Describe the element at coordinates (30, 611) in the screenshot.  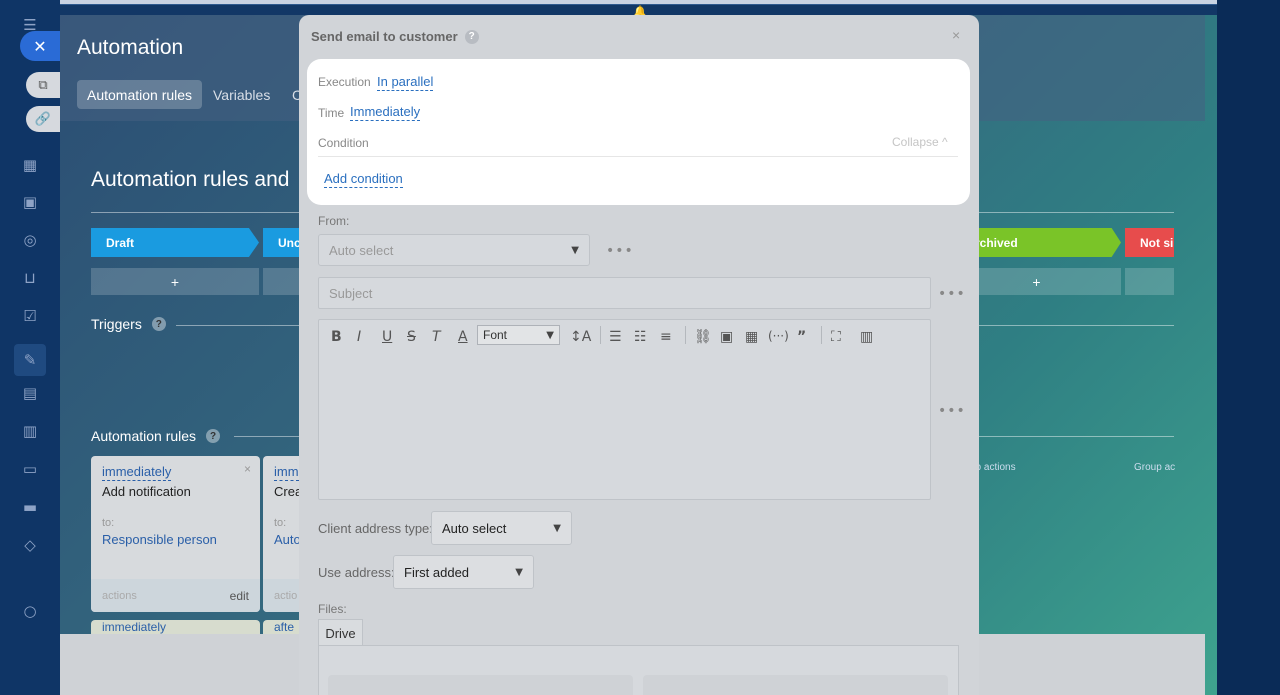
I see `settings-icon: ○` at that location.